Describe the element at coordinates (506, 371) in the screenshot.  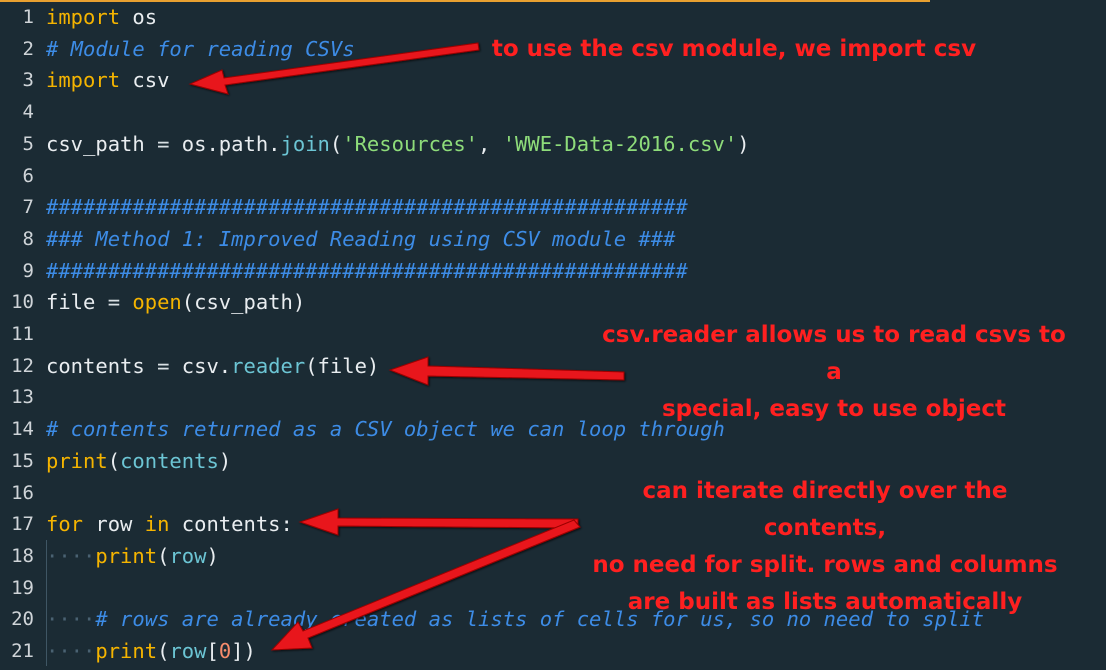
I see `arrow-reader` at that location.